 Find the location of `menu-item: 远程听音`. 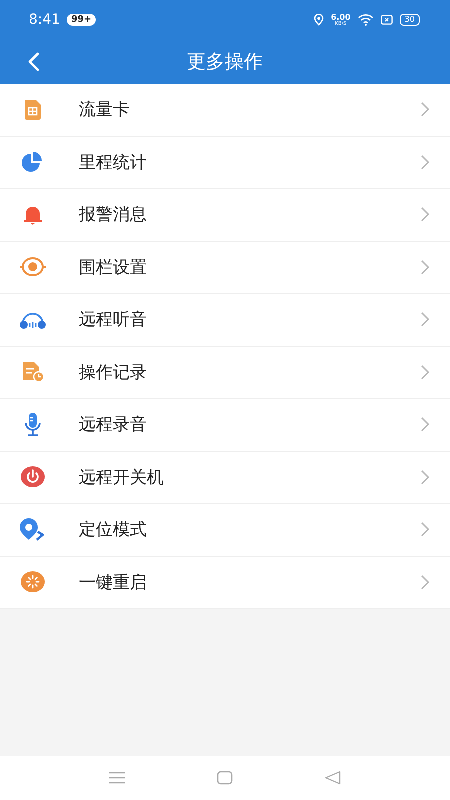

menu-item: 远程听音 is located at coordinates (225, 320).